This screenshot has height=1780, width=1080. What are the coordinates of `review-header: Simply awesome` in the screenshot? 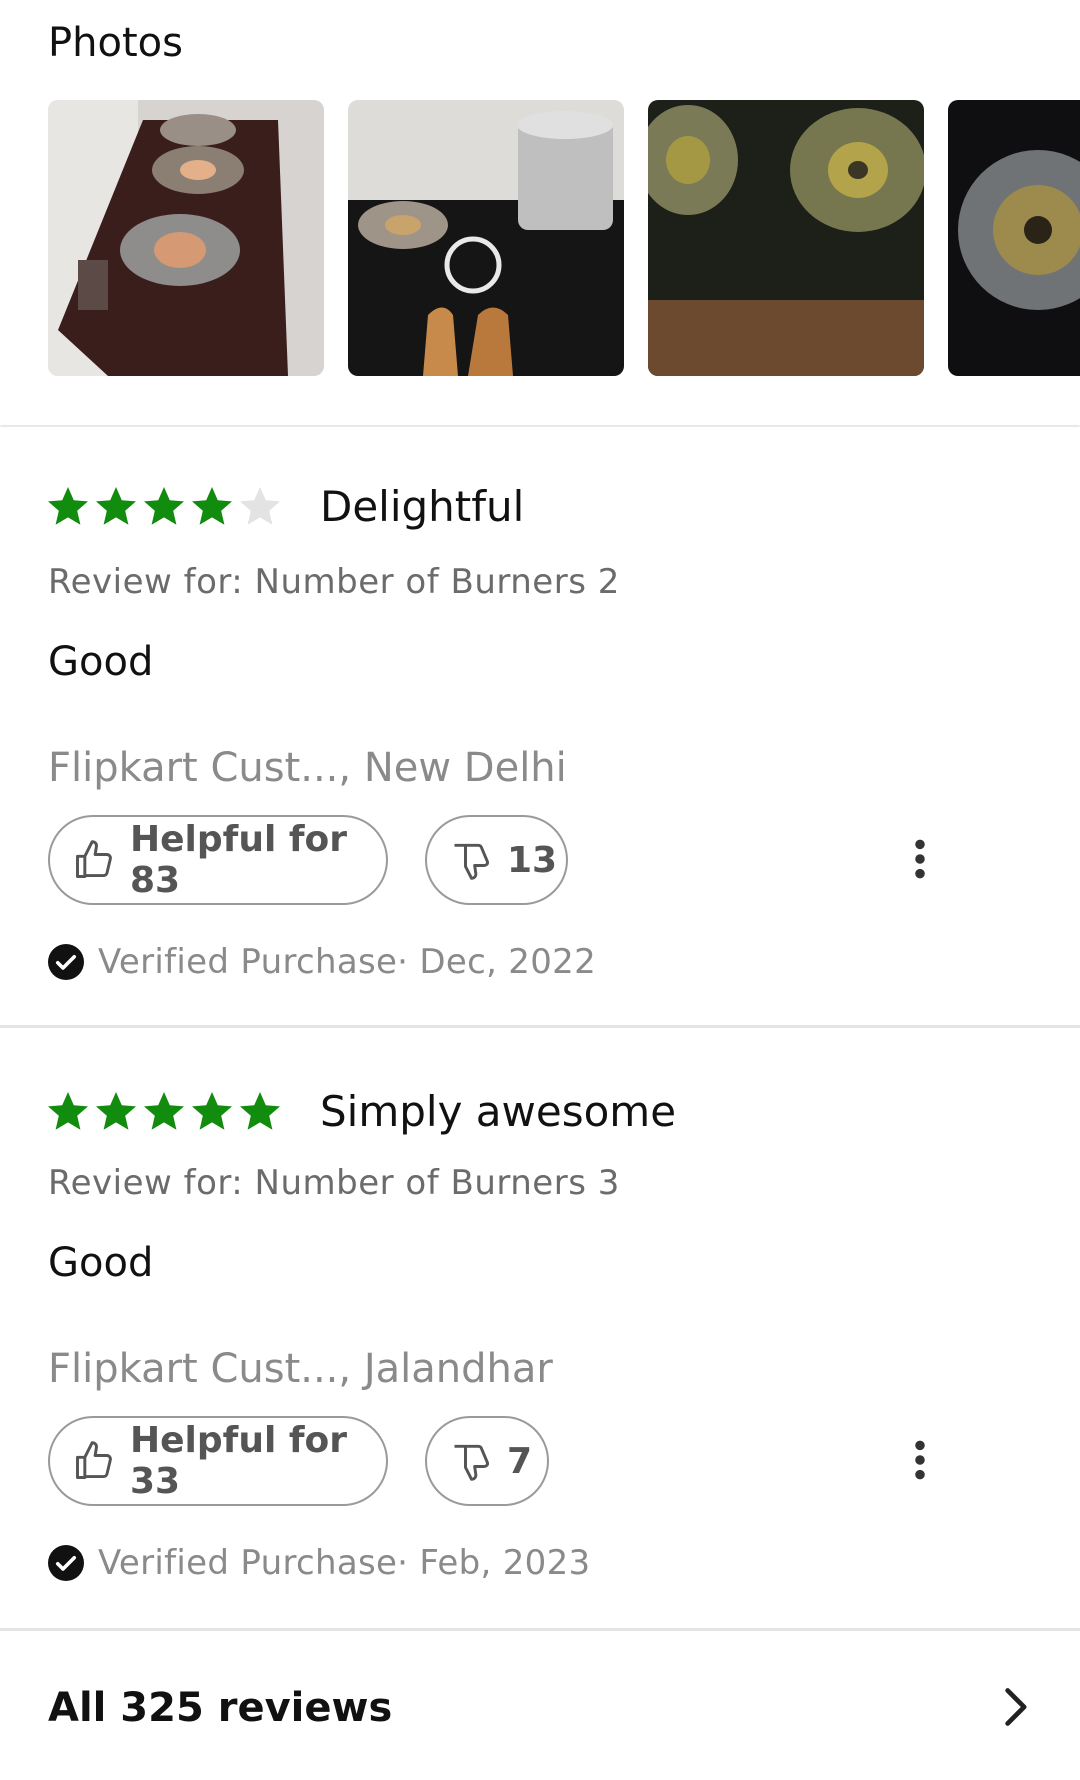 It's located at (360, 1111).